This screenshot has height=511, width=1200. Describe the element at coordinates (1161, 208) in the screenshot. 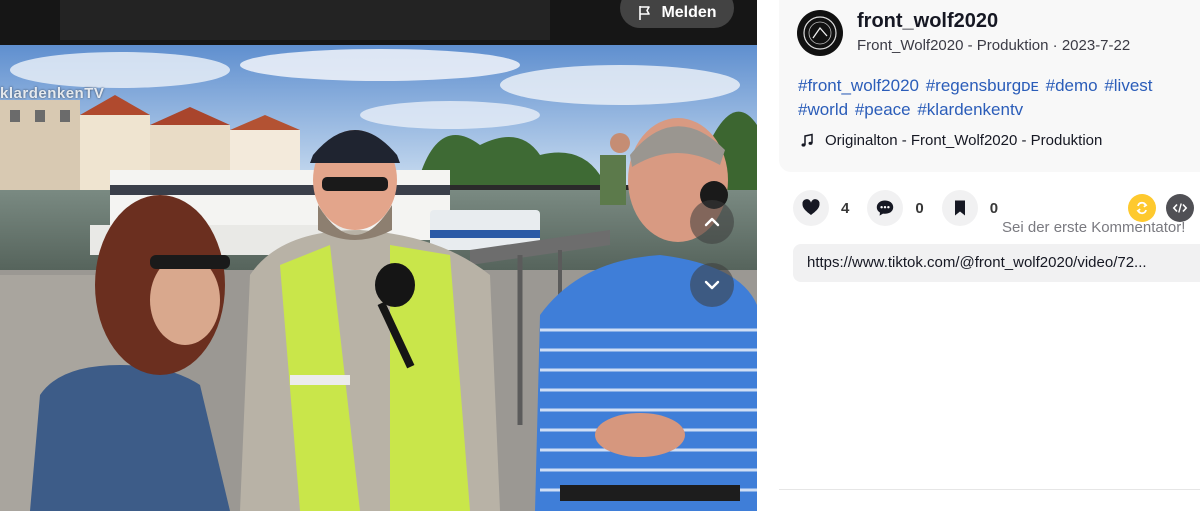

I see `share-options` at that location.